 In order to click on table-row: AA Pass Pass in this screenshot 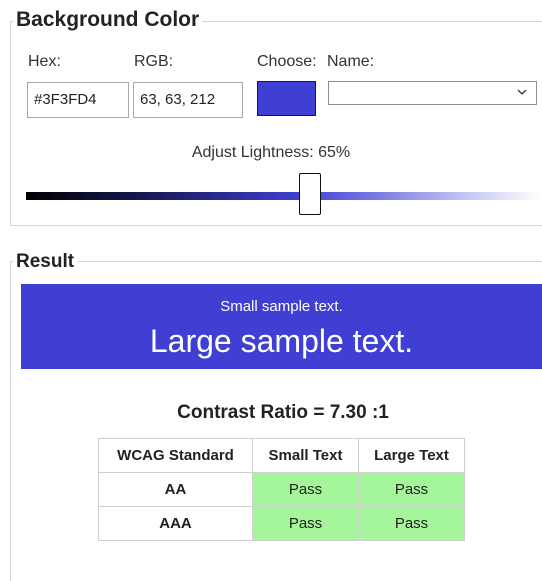, I will do `click(281, 489)`.